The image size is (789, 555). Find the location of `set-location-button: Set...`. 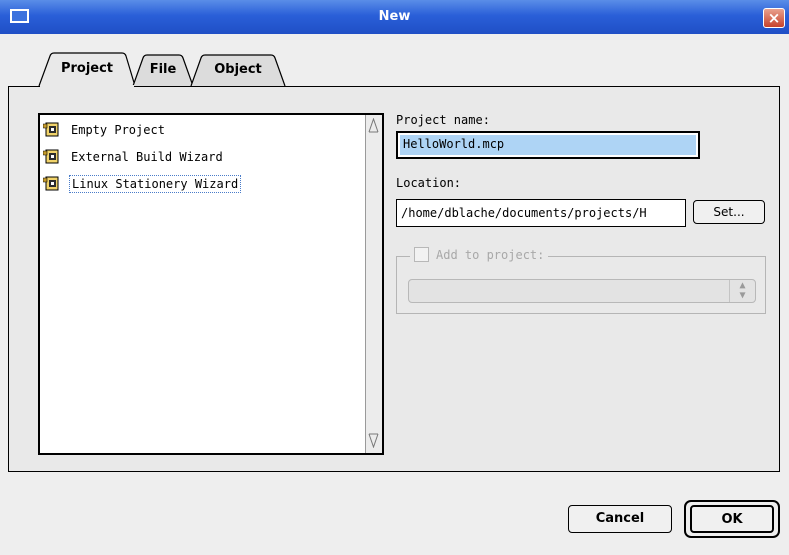

set-location-button: Set... is located at coordinates (729, 212).